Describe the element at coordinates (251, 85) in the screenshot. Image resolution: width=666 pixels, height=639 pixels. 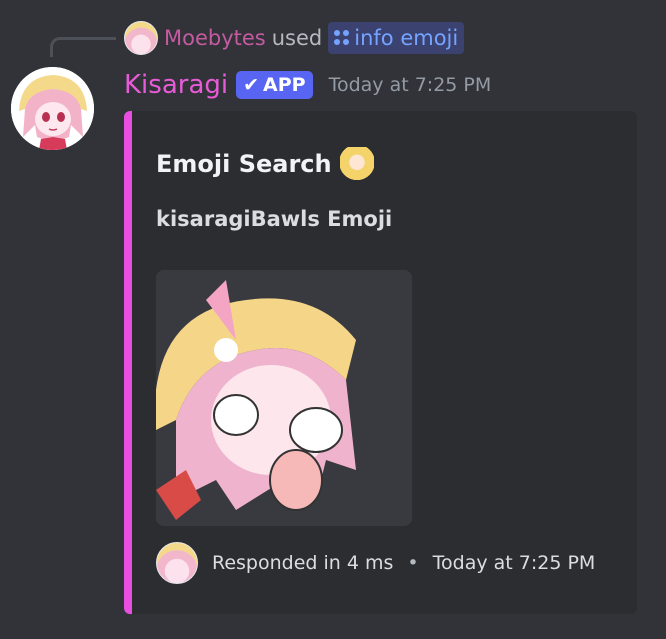
I see `checkmark-icon: ✔` at that location.